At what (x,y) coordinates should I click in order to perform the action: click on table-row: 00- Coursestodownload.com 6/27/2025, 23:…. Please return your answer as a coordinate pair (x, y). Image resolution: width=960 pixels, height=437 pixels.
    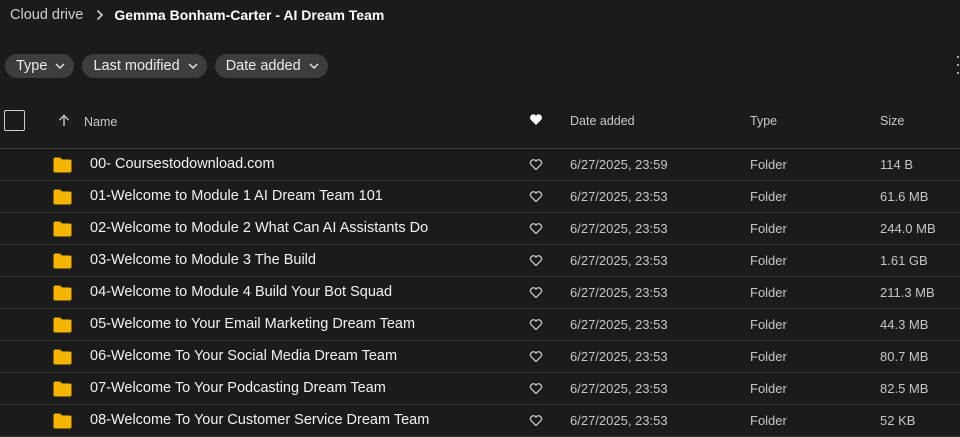
    Looking at the image, I should click on (480, 165).